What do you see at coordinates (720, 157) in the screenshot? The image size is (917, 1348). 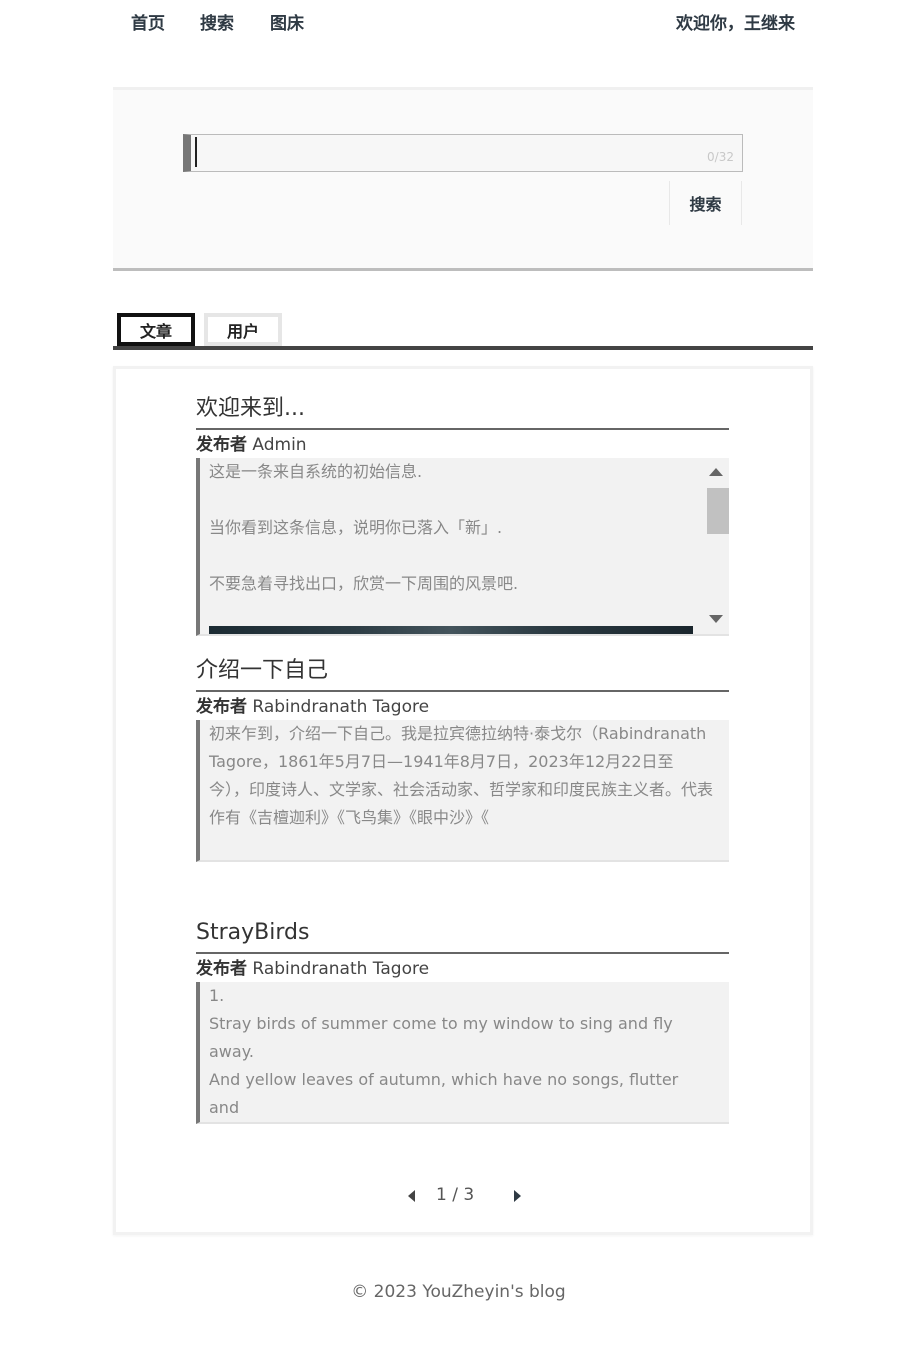 I see `char-counter: 0/32` at bounding box center [720, 157].